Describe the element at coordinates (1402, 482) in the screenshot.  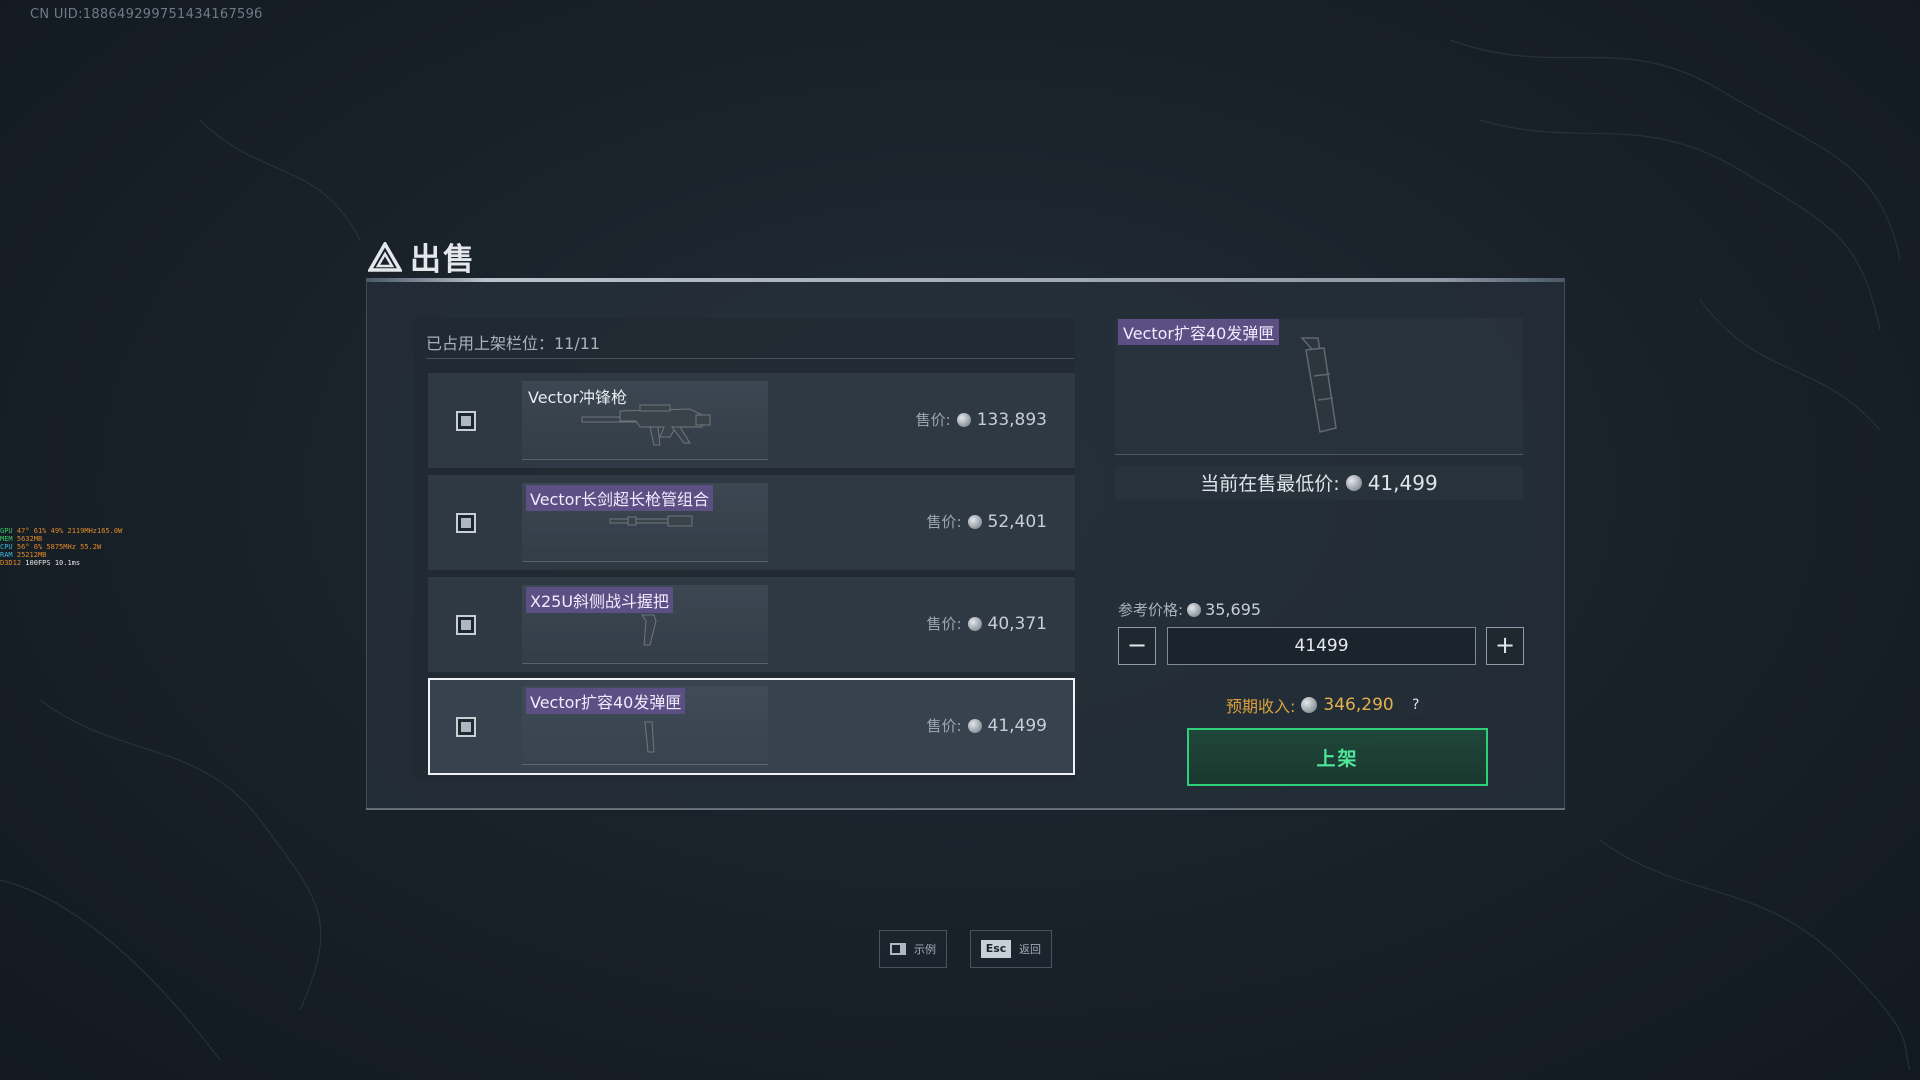
I see `lowest-price-value: 41,499` at that location.